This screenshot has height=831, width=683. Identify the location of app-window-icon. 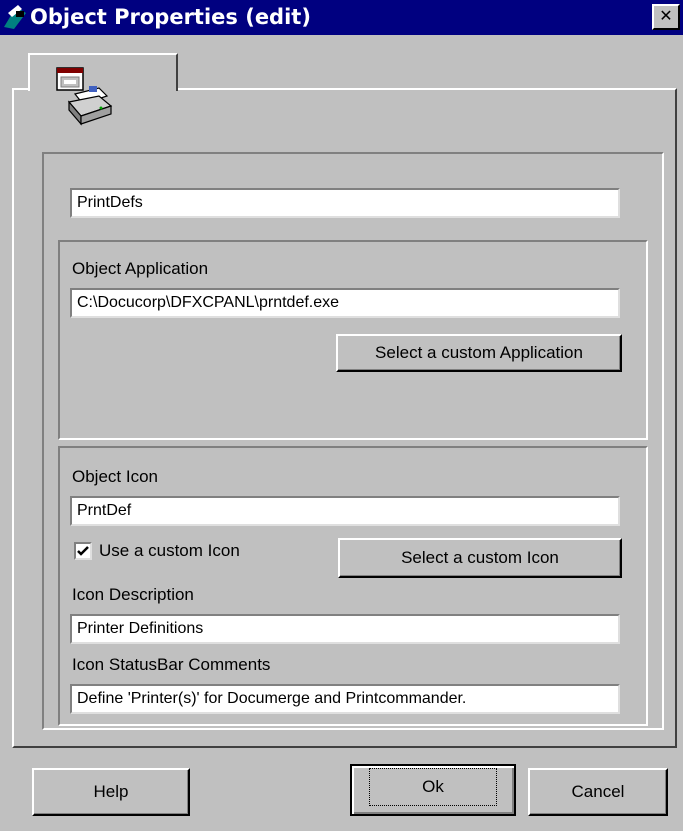
(15, 17).